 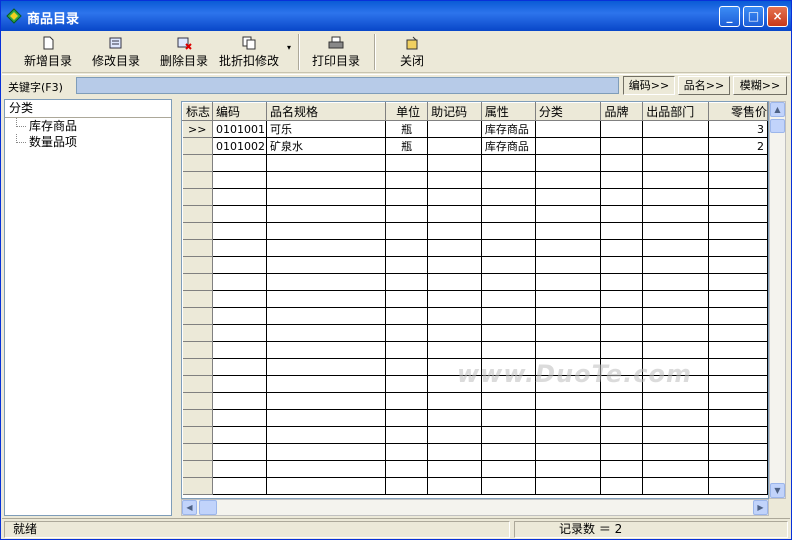 What do you see at coordinates (239, 146) in the screenshot?
I see `table-cell: 0101002` at bounding box center [239, 146].